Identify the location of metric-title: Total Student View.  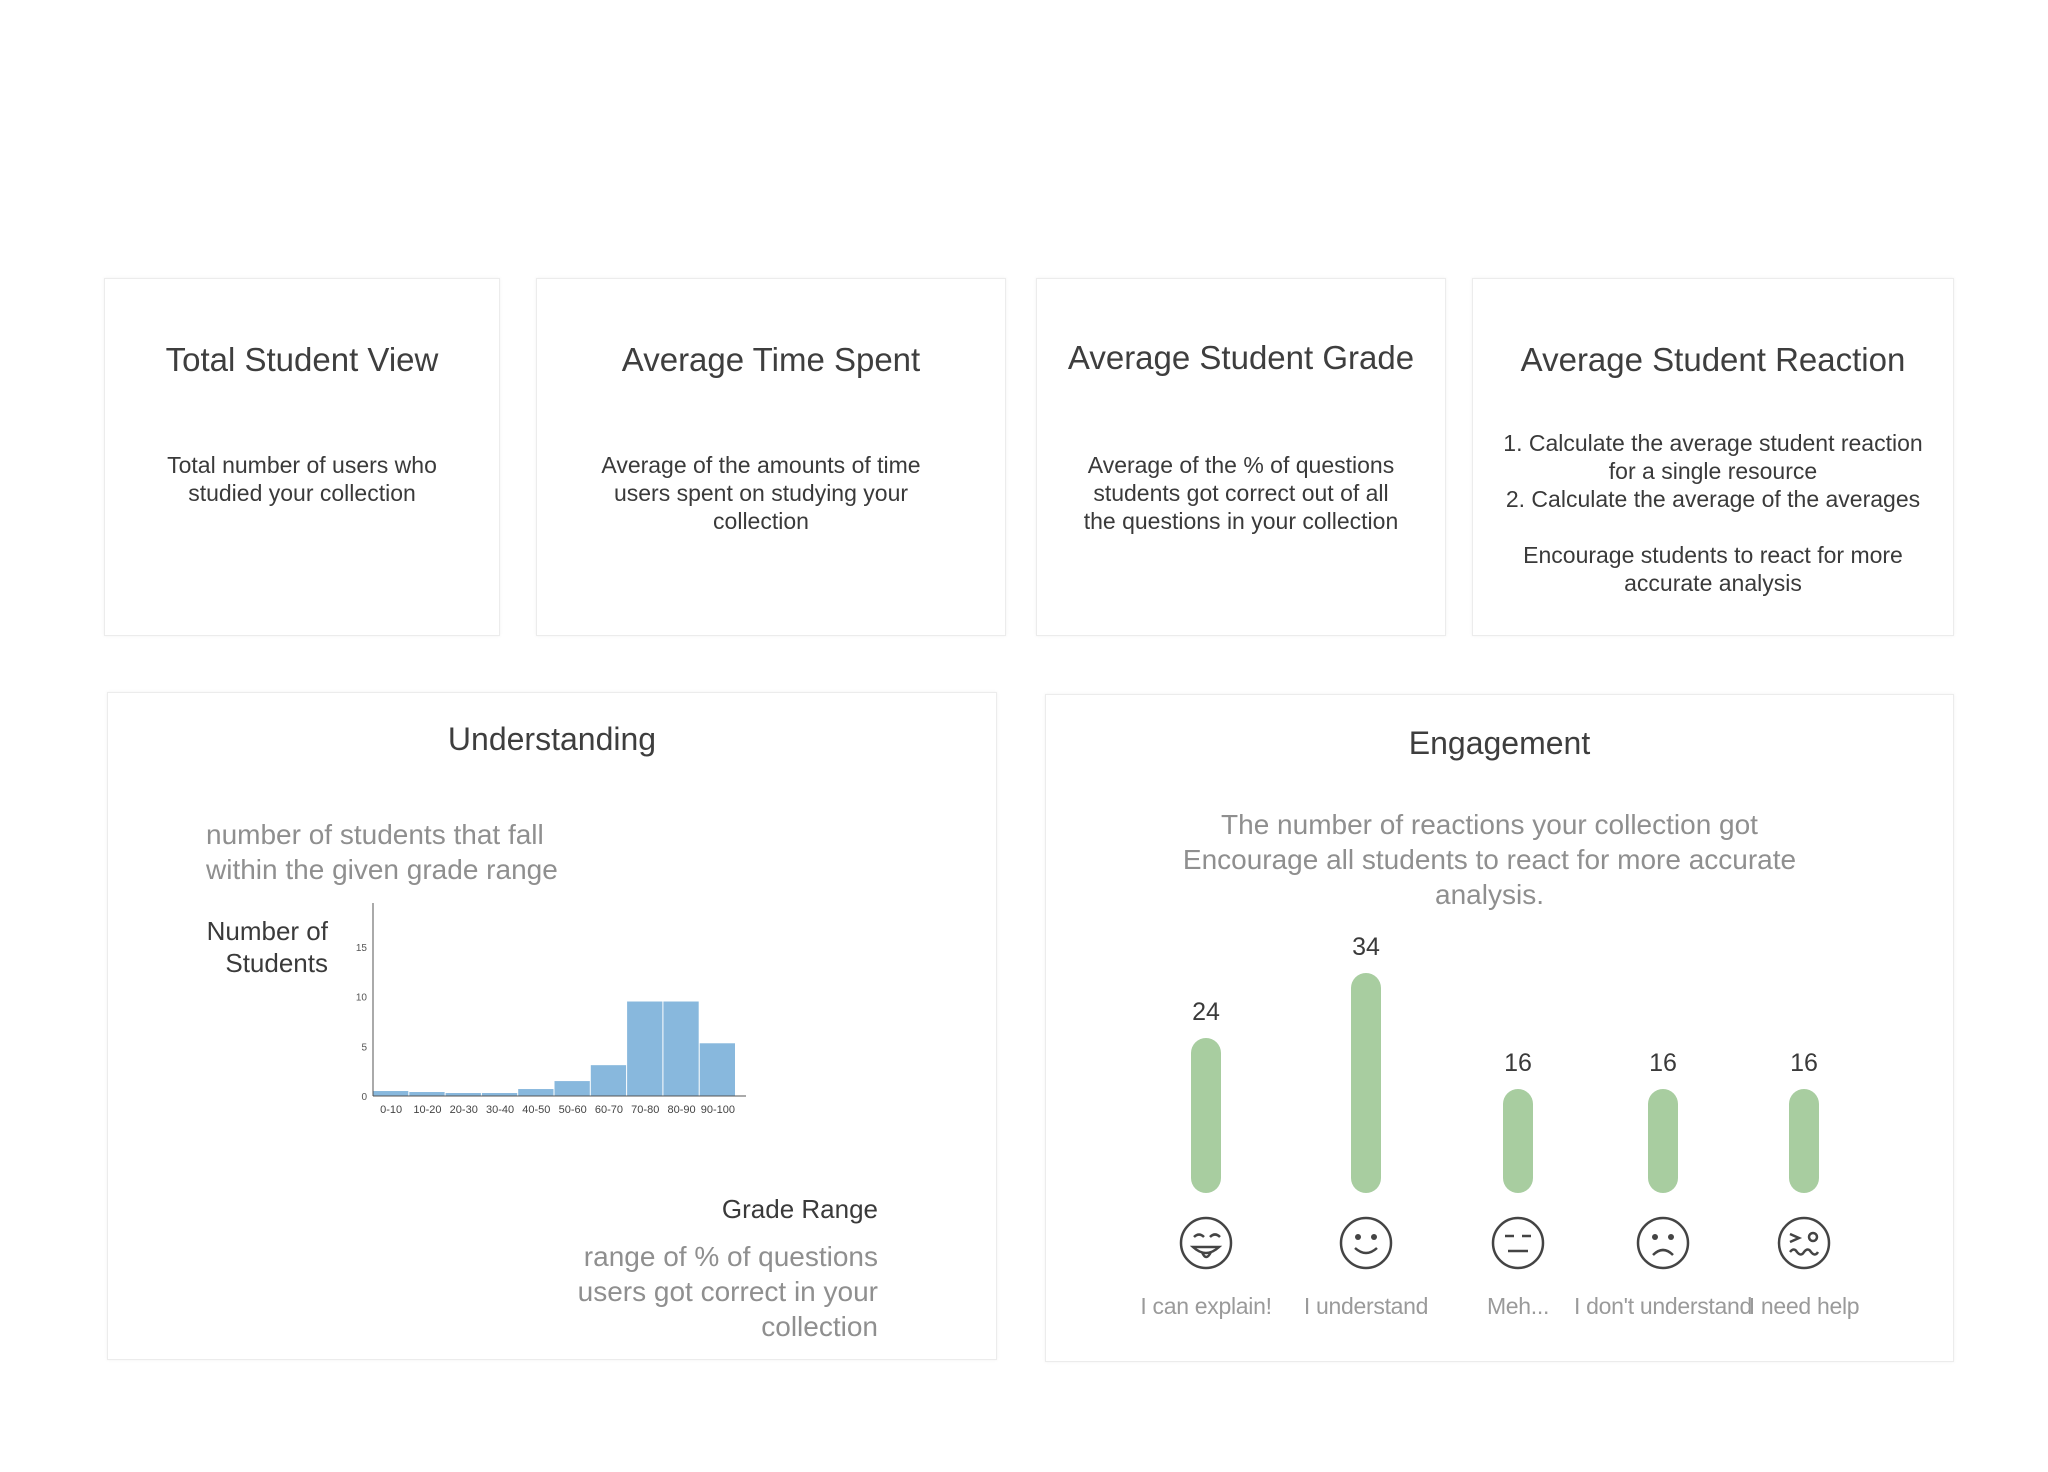
(302, 359).